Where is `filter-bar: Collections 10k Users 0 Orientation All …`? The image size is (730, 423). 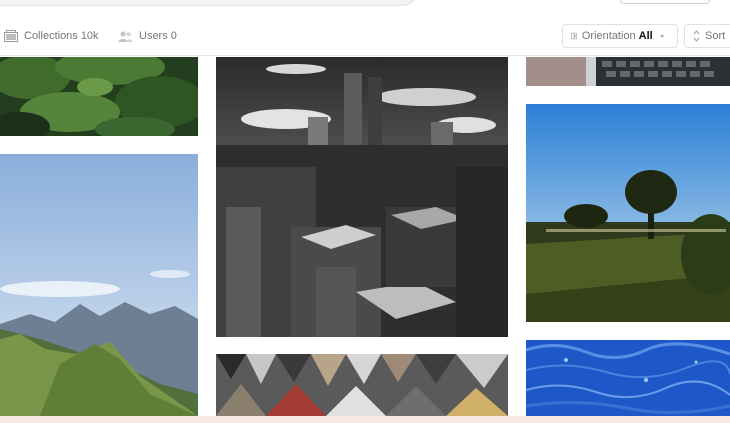 filter-bar: Collections 10k Users 0 Orientation All … is located at coordinates (365, 38).